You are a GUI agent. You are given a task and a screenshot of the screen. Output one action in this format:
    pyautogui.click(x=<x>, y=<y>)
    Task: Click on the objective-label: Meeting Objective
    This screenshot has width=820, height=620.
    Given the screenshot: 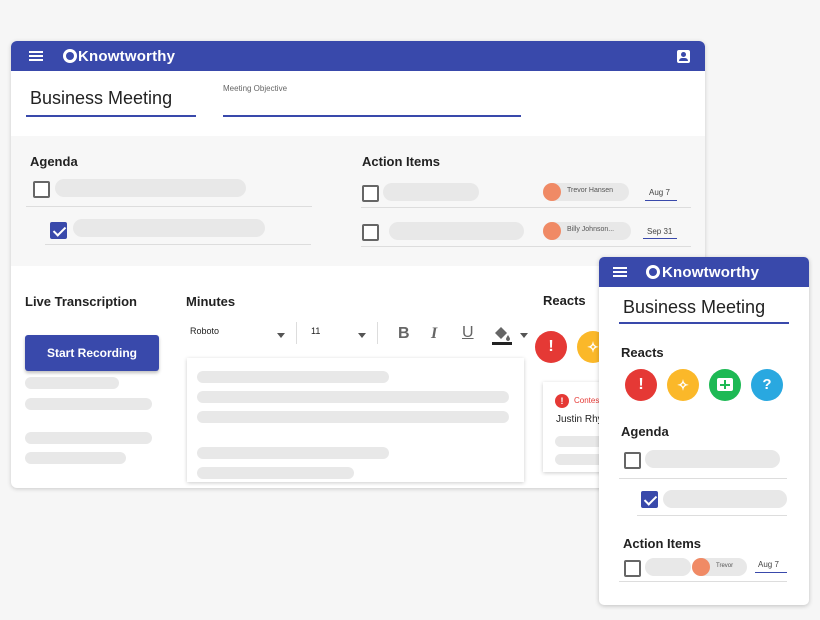 What is the action you would take?
    pyautogui.click(x=255, y=88)
    